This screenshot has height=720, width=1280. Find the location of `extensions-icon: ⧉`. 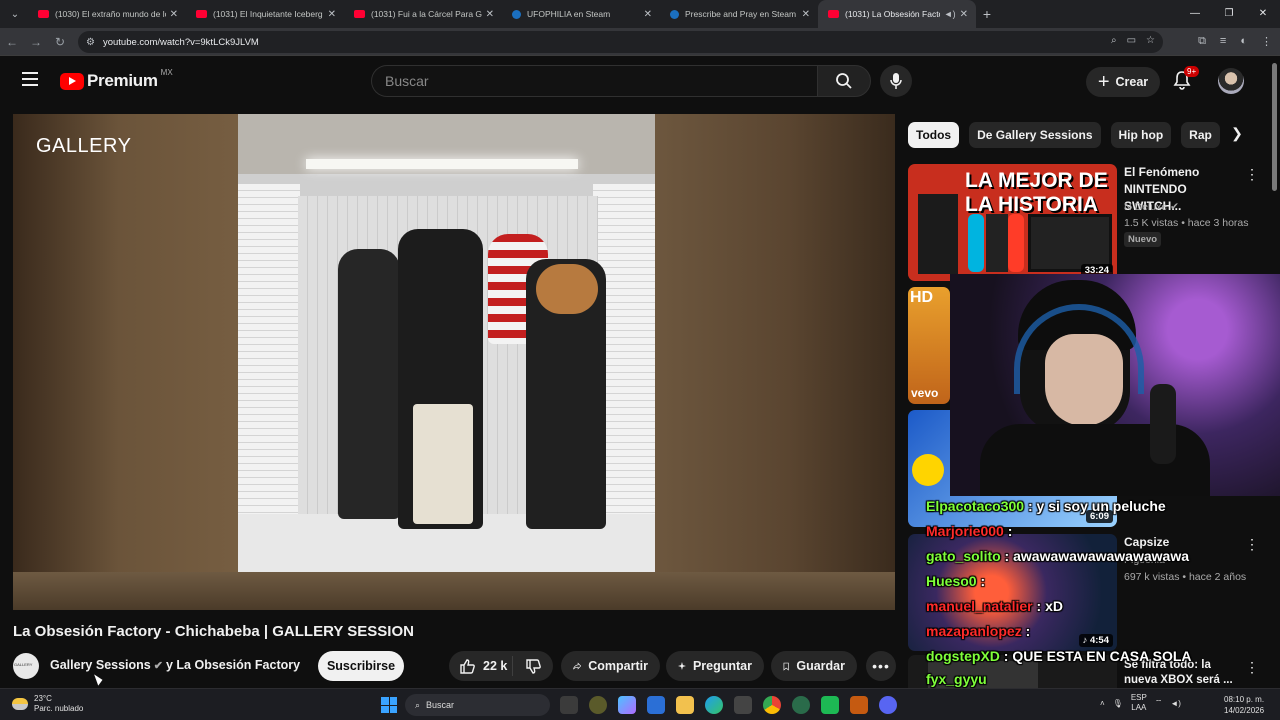

extensions-icon: ⧉ is located at coordinates (1202, 41).